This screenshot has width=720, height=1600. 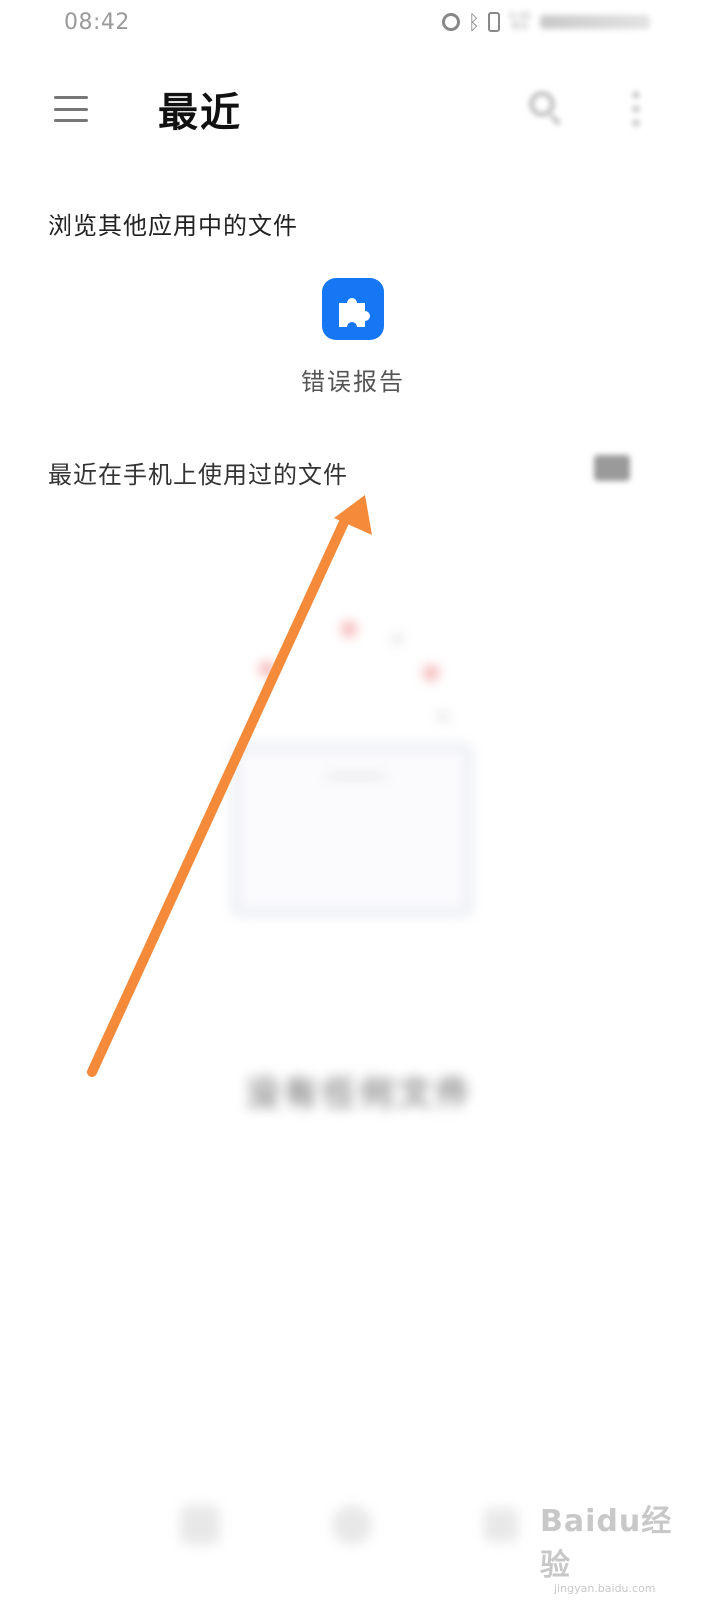 I want to click on more-icon, so click(x=636, y=109).